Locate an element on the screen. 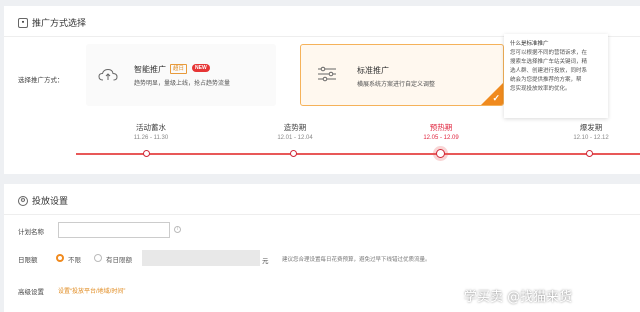 This screenshot has width=640, height=312. stage-name: 活动蓄水 is located at coordinates (151, 127).